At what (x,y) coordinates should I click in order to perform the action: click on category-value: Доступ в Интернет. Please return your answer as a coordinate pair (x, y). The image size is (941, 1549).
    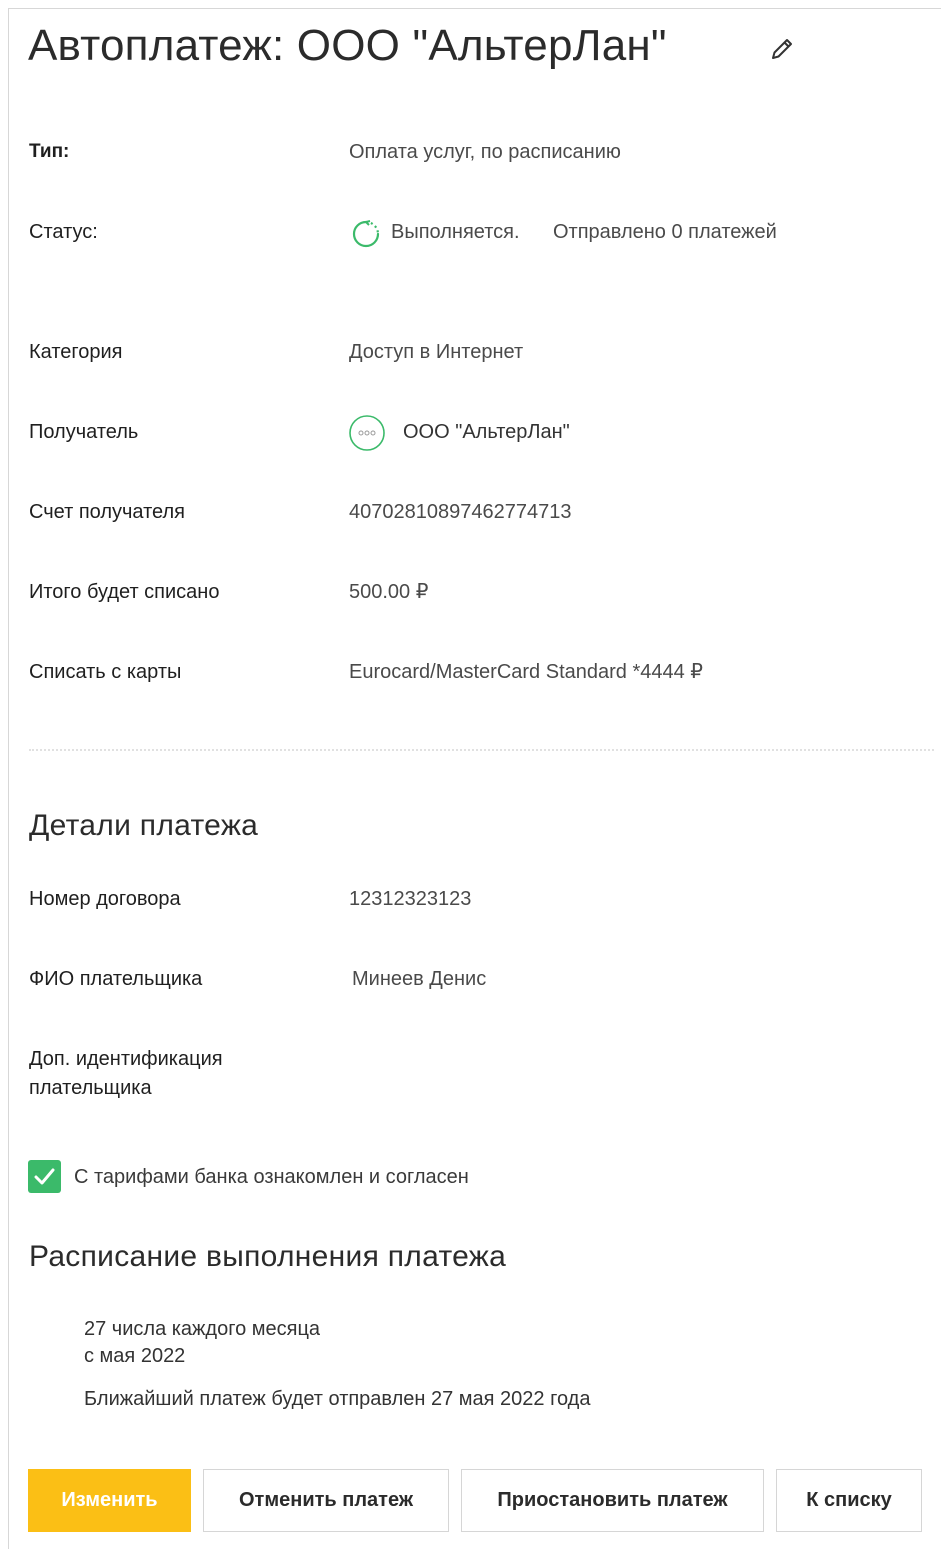
    Looking at the image, I should click on (436, 352).